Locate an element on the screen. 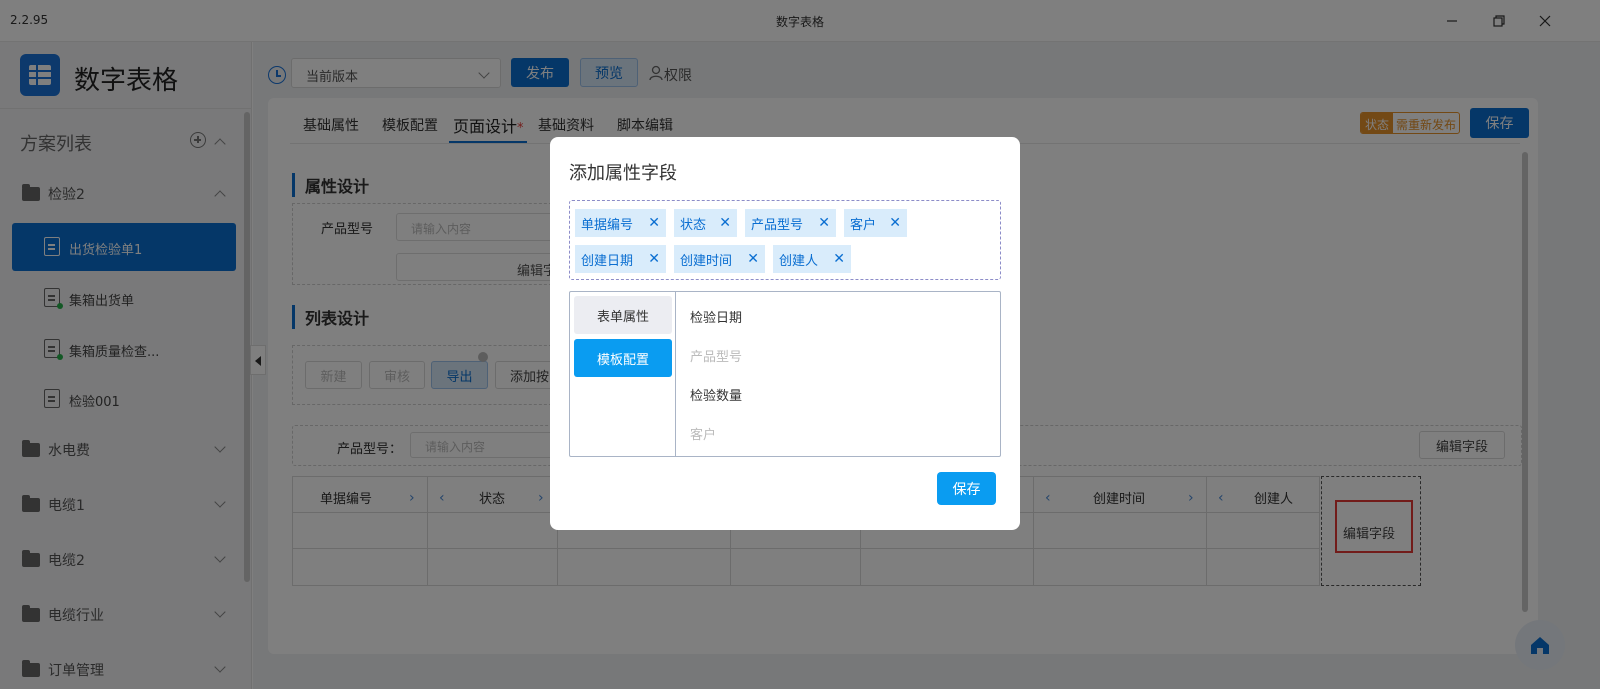 This screenshot has height=689, width=1600. tag-客户: 客户 ✕ is located at coordinates (875, 223).